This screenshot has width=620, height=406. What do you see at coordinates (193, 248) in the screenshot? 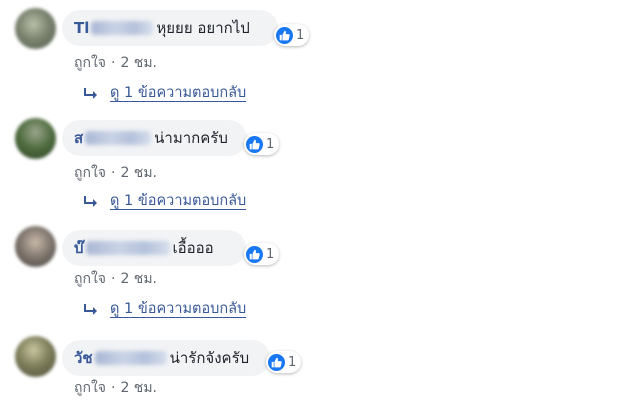
I see `comment-text: เอื้อออ` at bounding box center [193, 248].